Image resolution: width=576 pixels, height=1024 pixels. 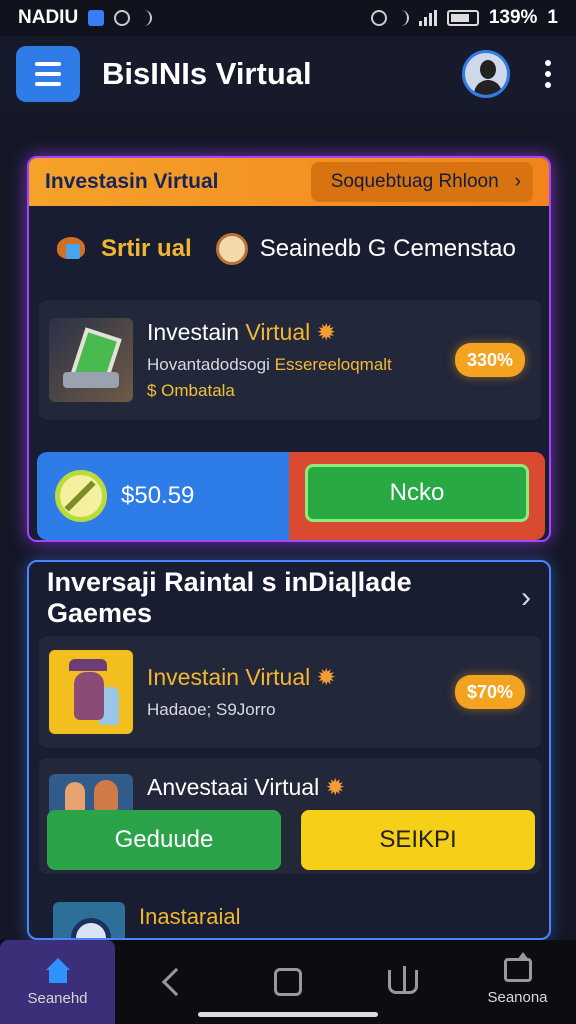 What do you see at coordinates (414, 181) in the screenshot?
I see `featured-action-label: Soquebtuag Rhloon` at bounding box center [414, 181].